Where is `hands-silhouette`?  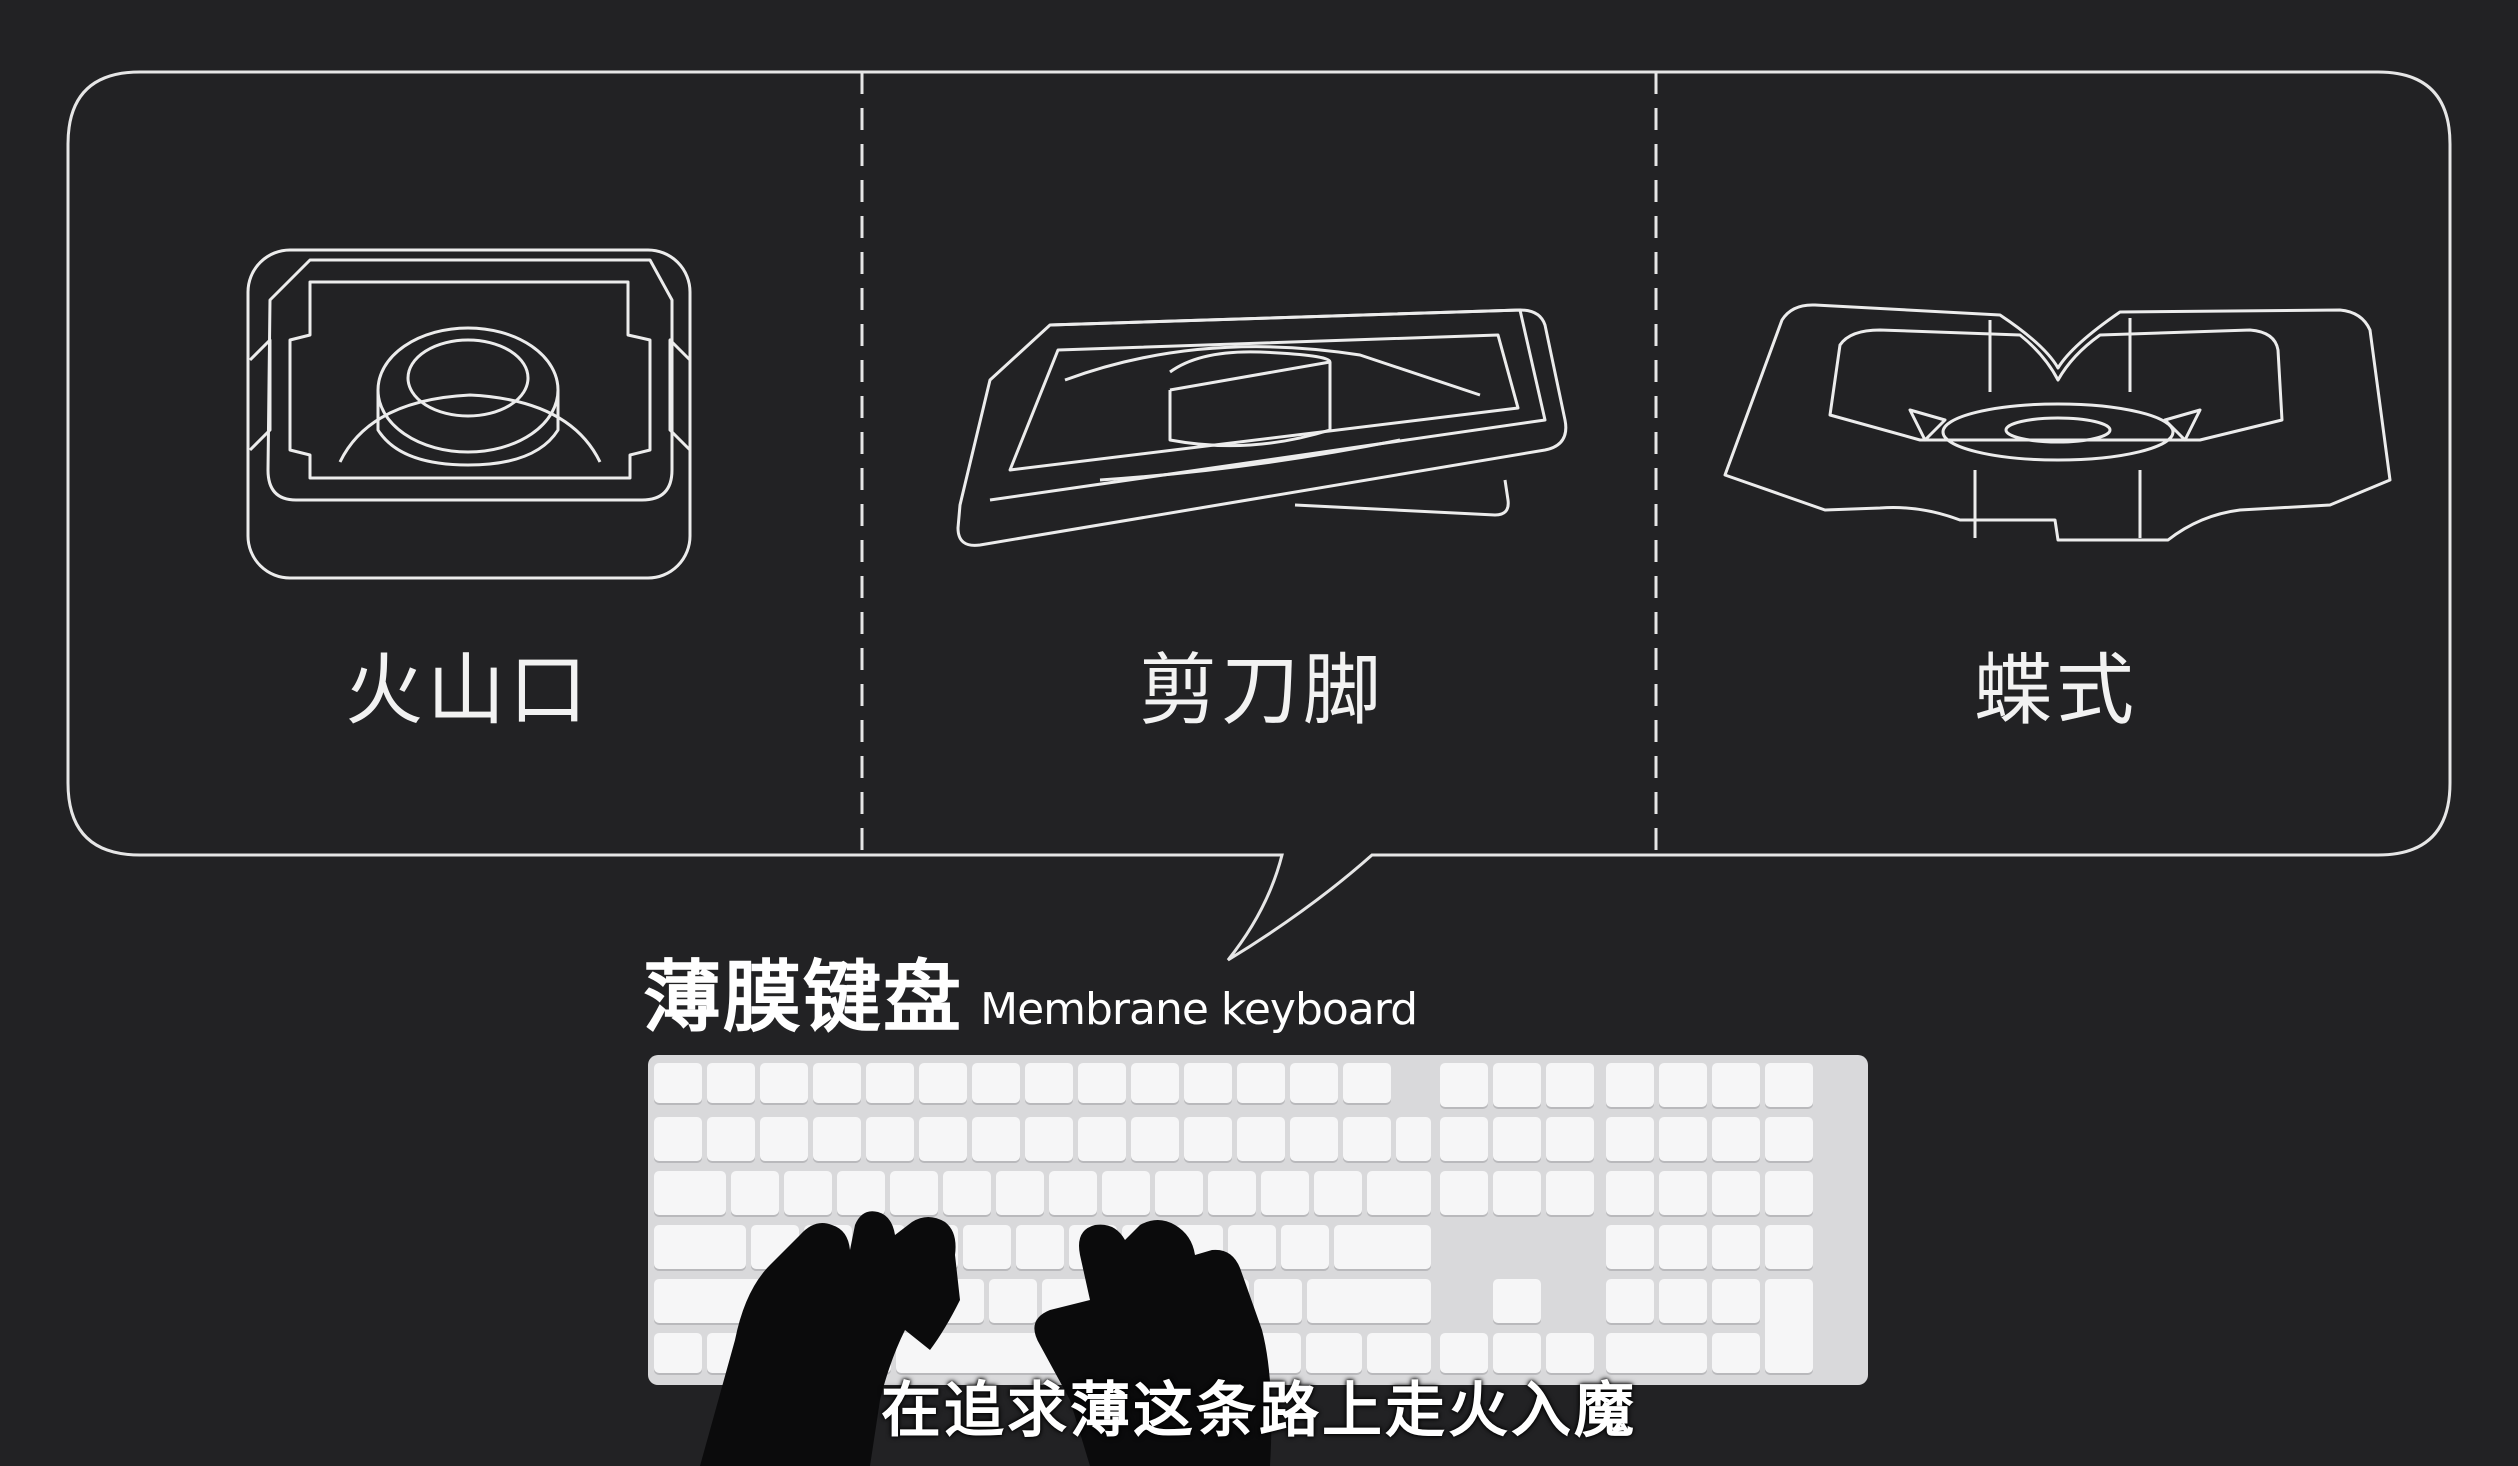
hands-silhouette is located at coordinates (986, 1338).